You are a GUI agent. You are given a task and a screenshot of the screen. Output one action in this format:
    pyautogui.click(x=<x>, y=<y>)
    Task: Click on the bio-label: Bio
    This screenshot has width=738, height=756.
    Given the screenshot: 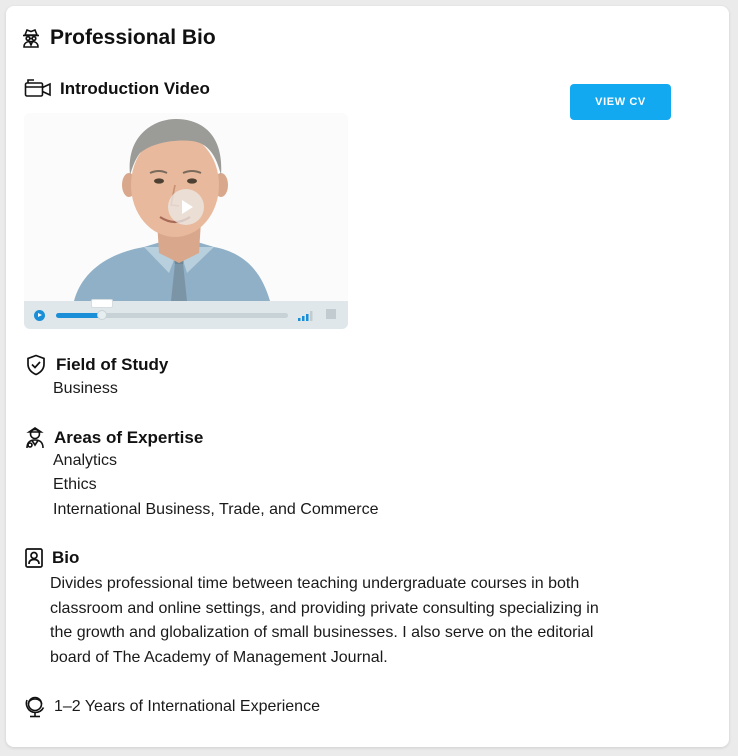 What is the action you would take?
    pyautogui.click(x=66, y=557)
    